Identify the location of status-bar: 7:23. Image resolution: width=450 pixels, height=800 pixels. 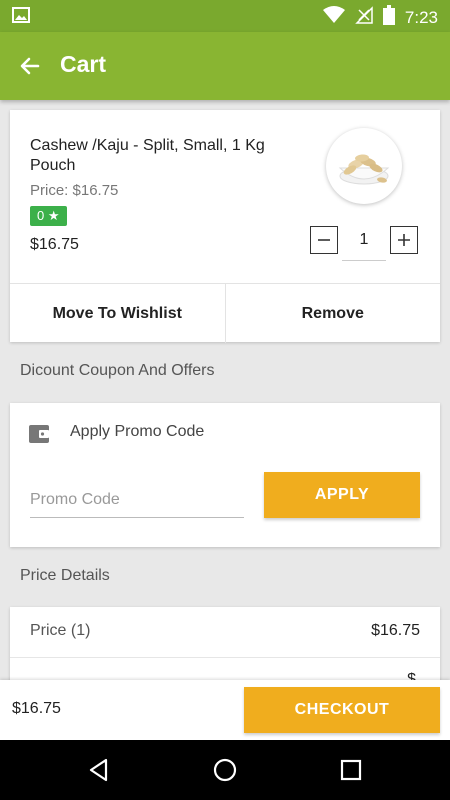
(225, 16).